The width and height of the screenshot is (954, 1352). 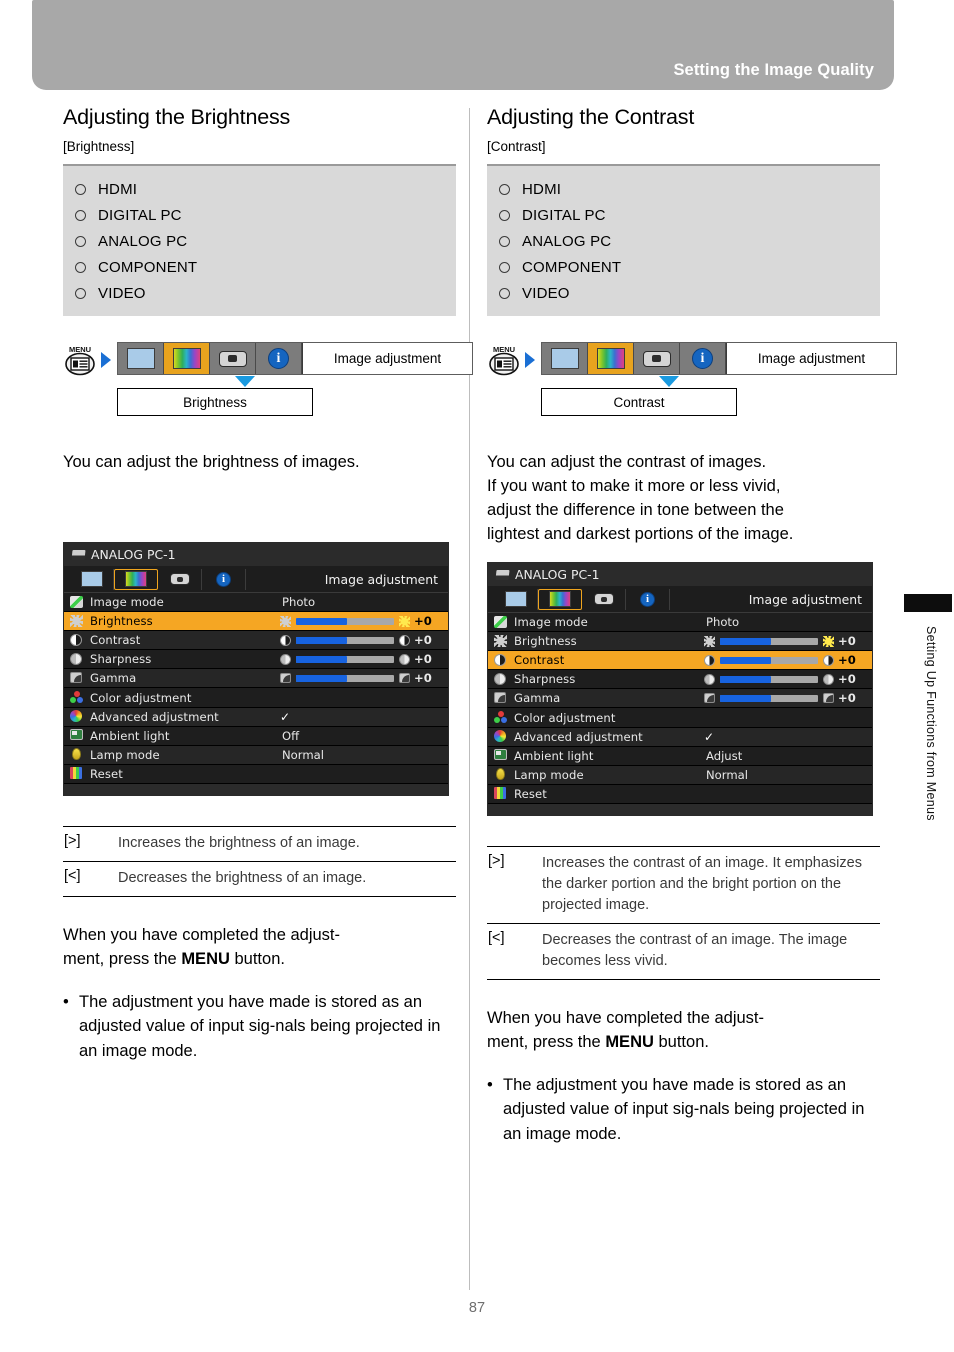 I want to click on path-item-box: Brightness, so click(x=215, y=402).